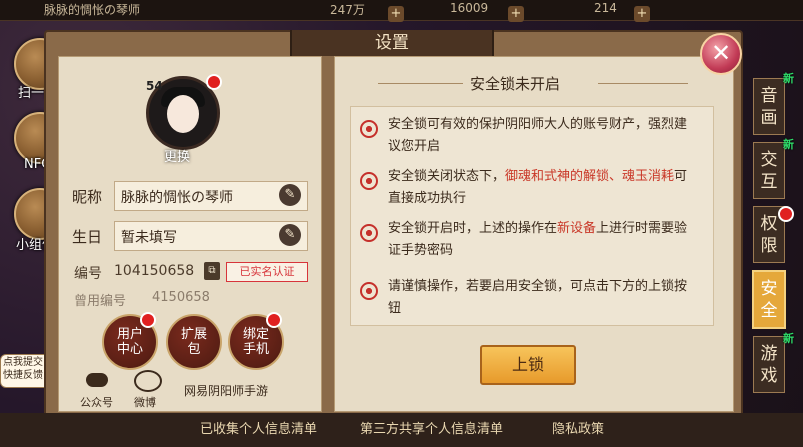 The height and width of the screenshot is (447, 803). I want to click on weibo-label: 微博, so click(145, 402).